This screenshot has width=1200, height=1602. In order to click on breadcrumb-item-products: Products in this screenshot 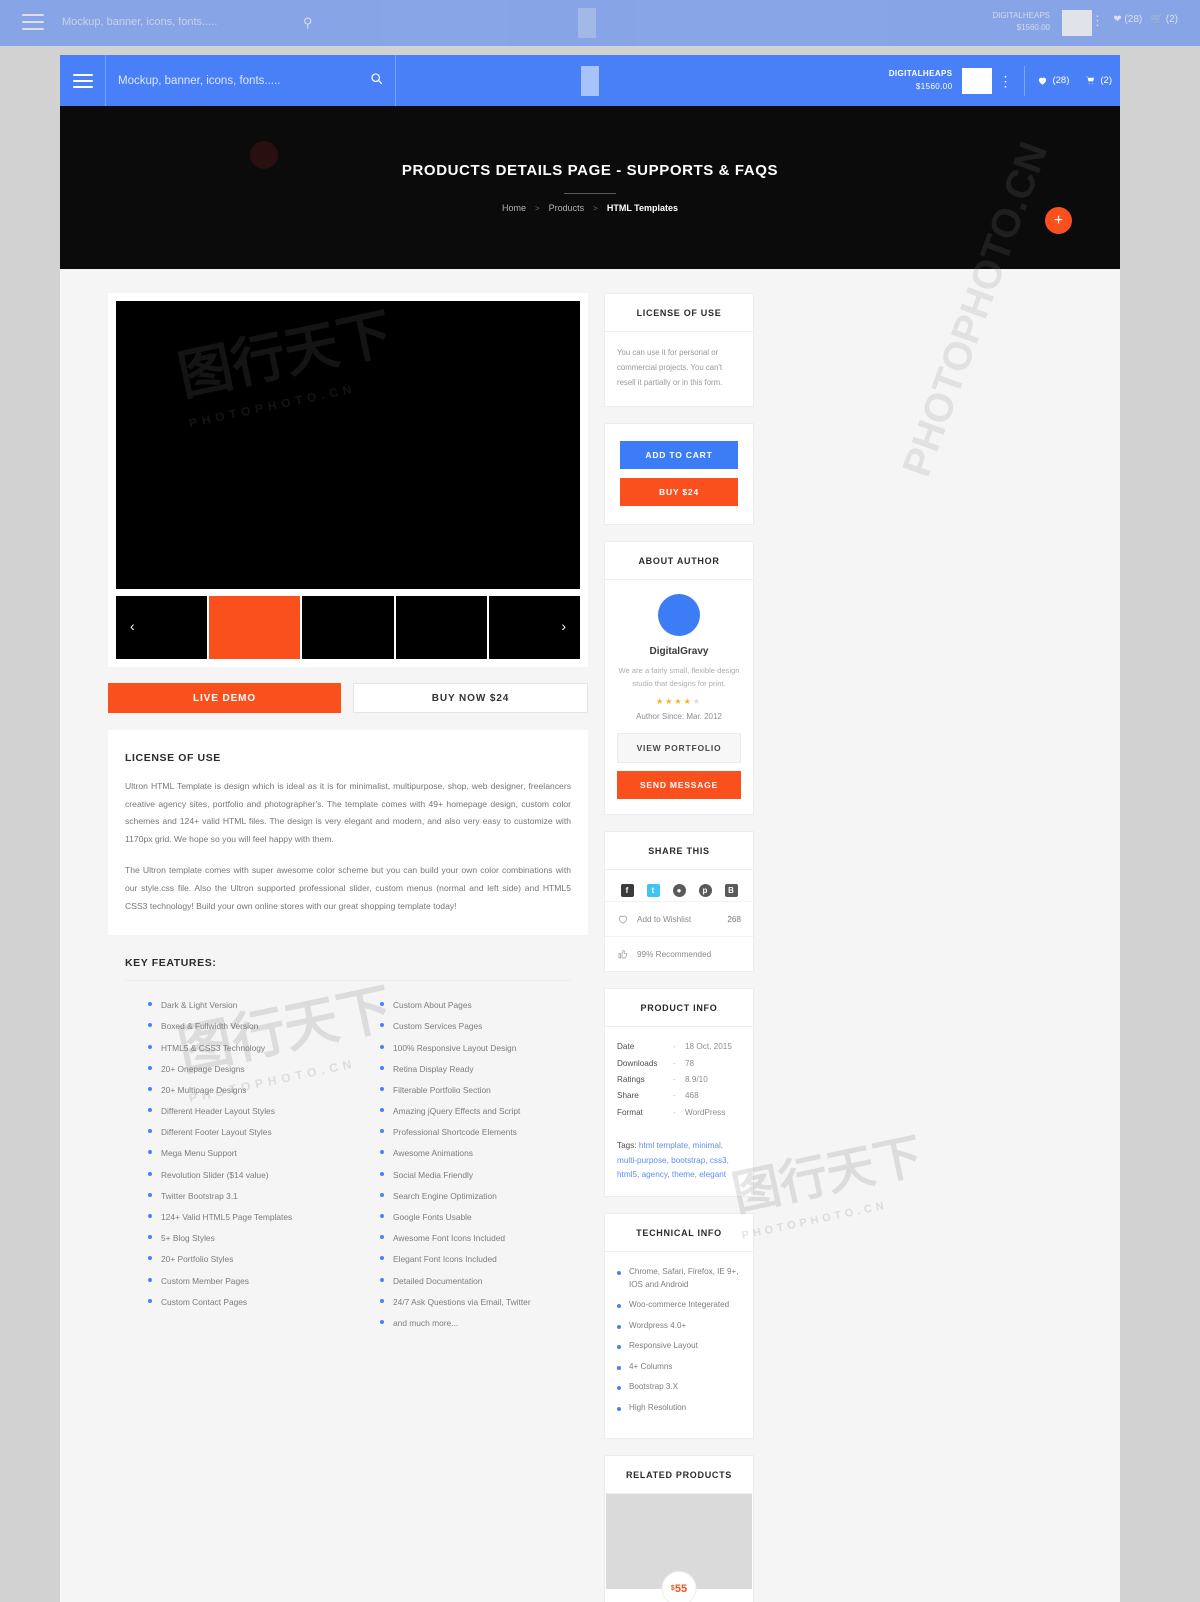, I will do `click(567, 208)`.